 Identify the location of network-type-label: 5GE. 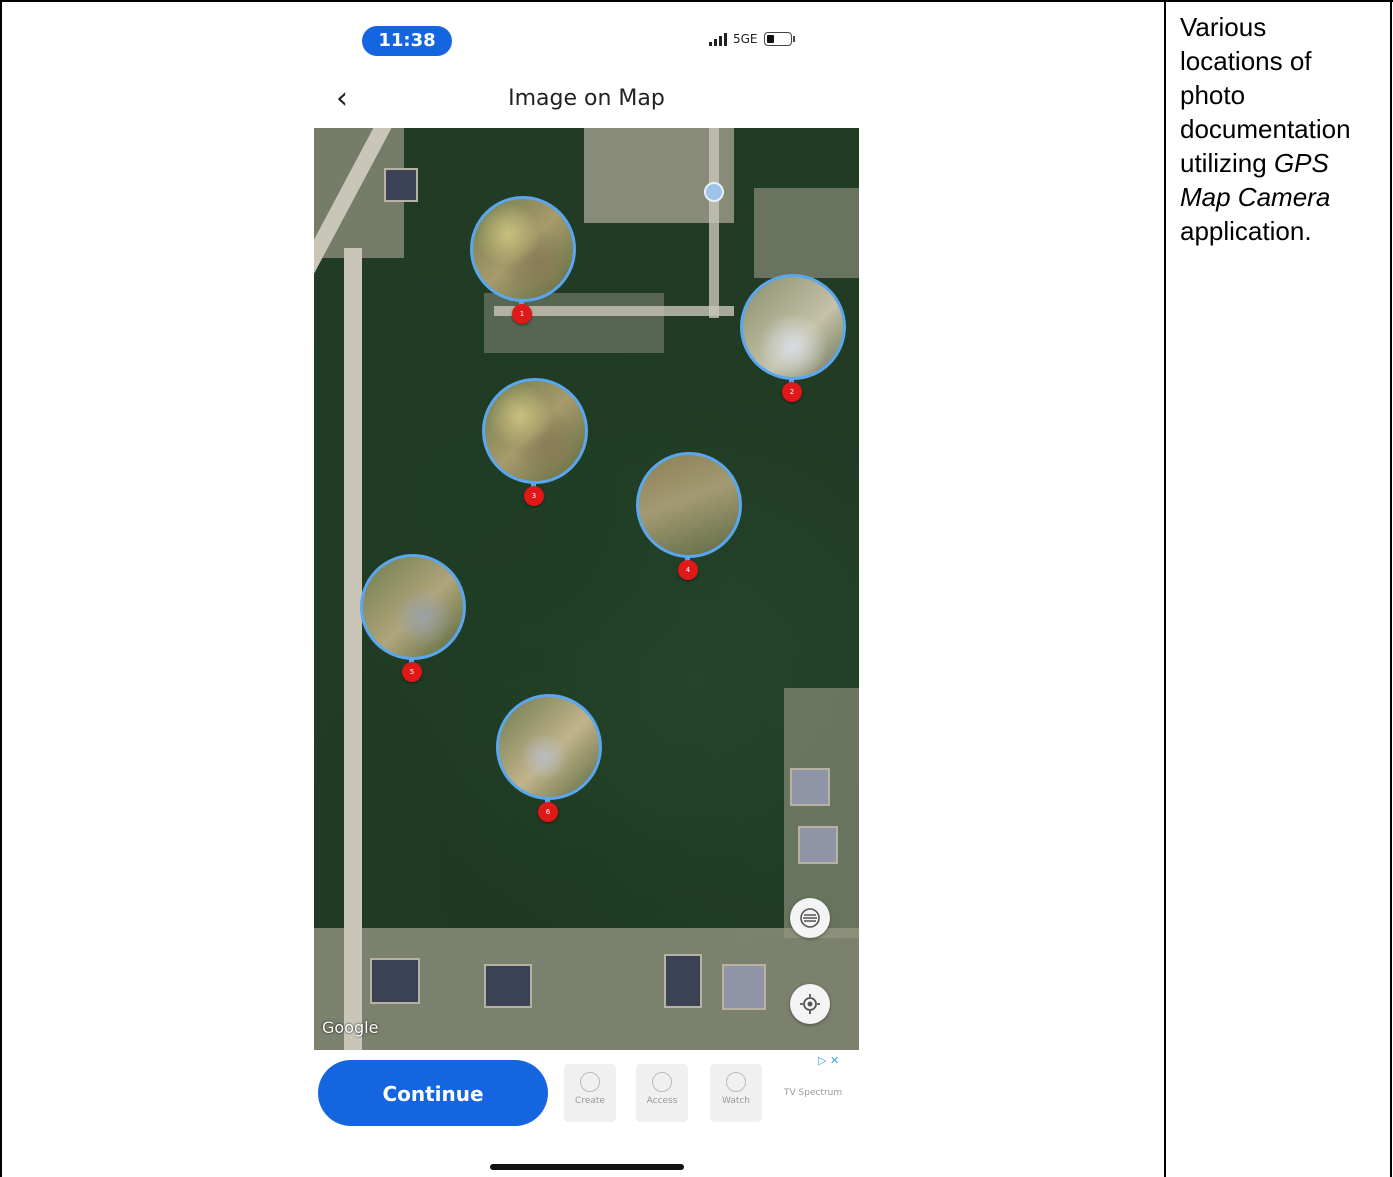
(745, 39).